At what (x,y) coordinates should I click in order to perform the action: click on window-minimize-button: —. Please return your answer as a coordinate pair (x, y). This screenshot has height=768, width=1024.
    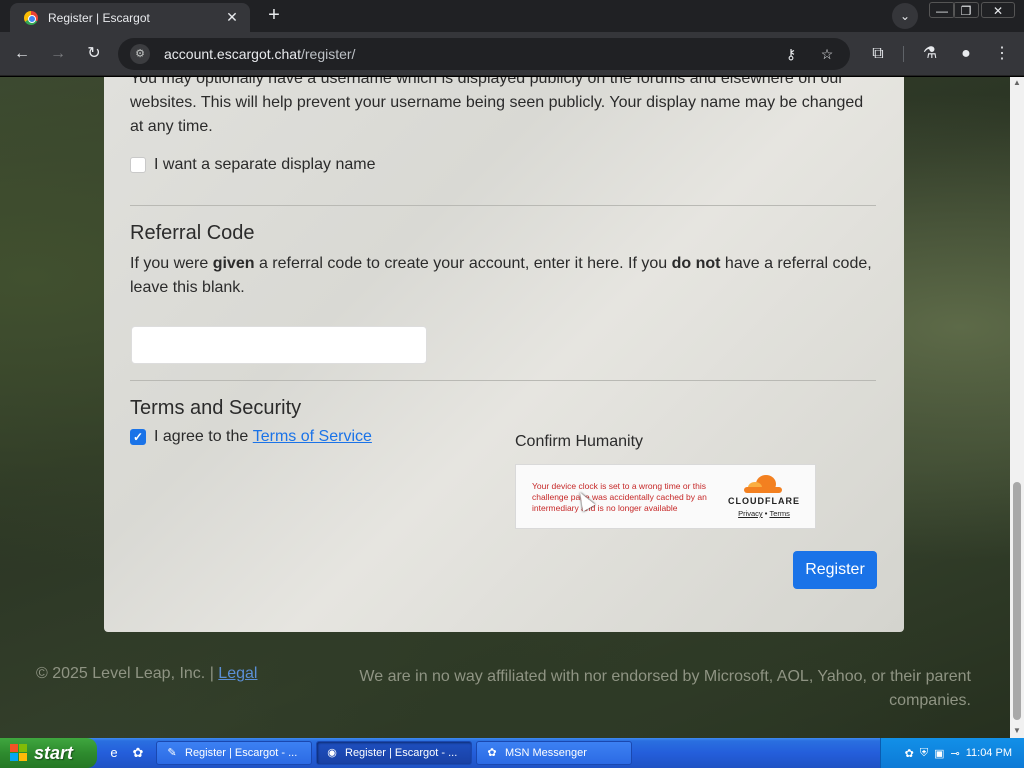
    Looking at the image, I should click on (942, 10).